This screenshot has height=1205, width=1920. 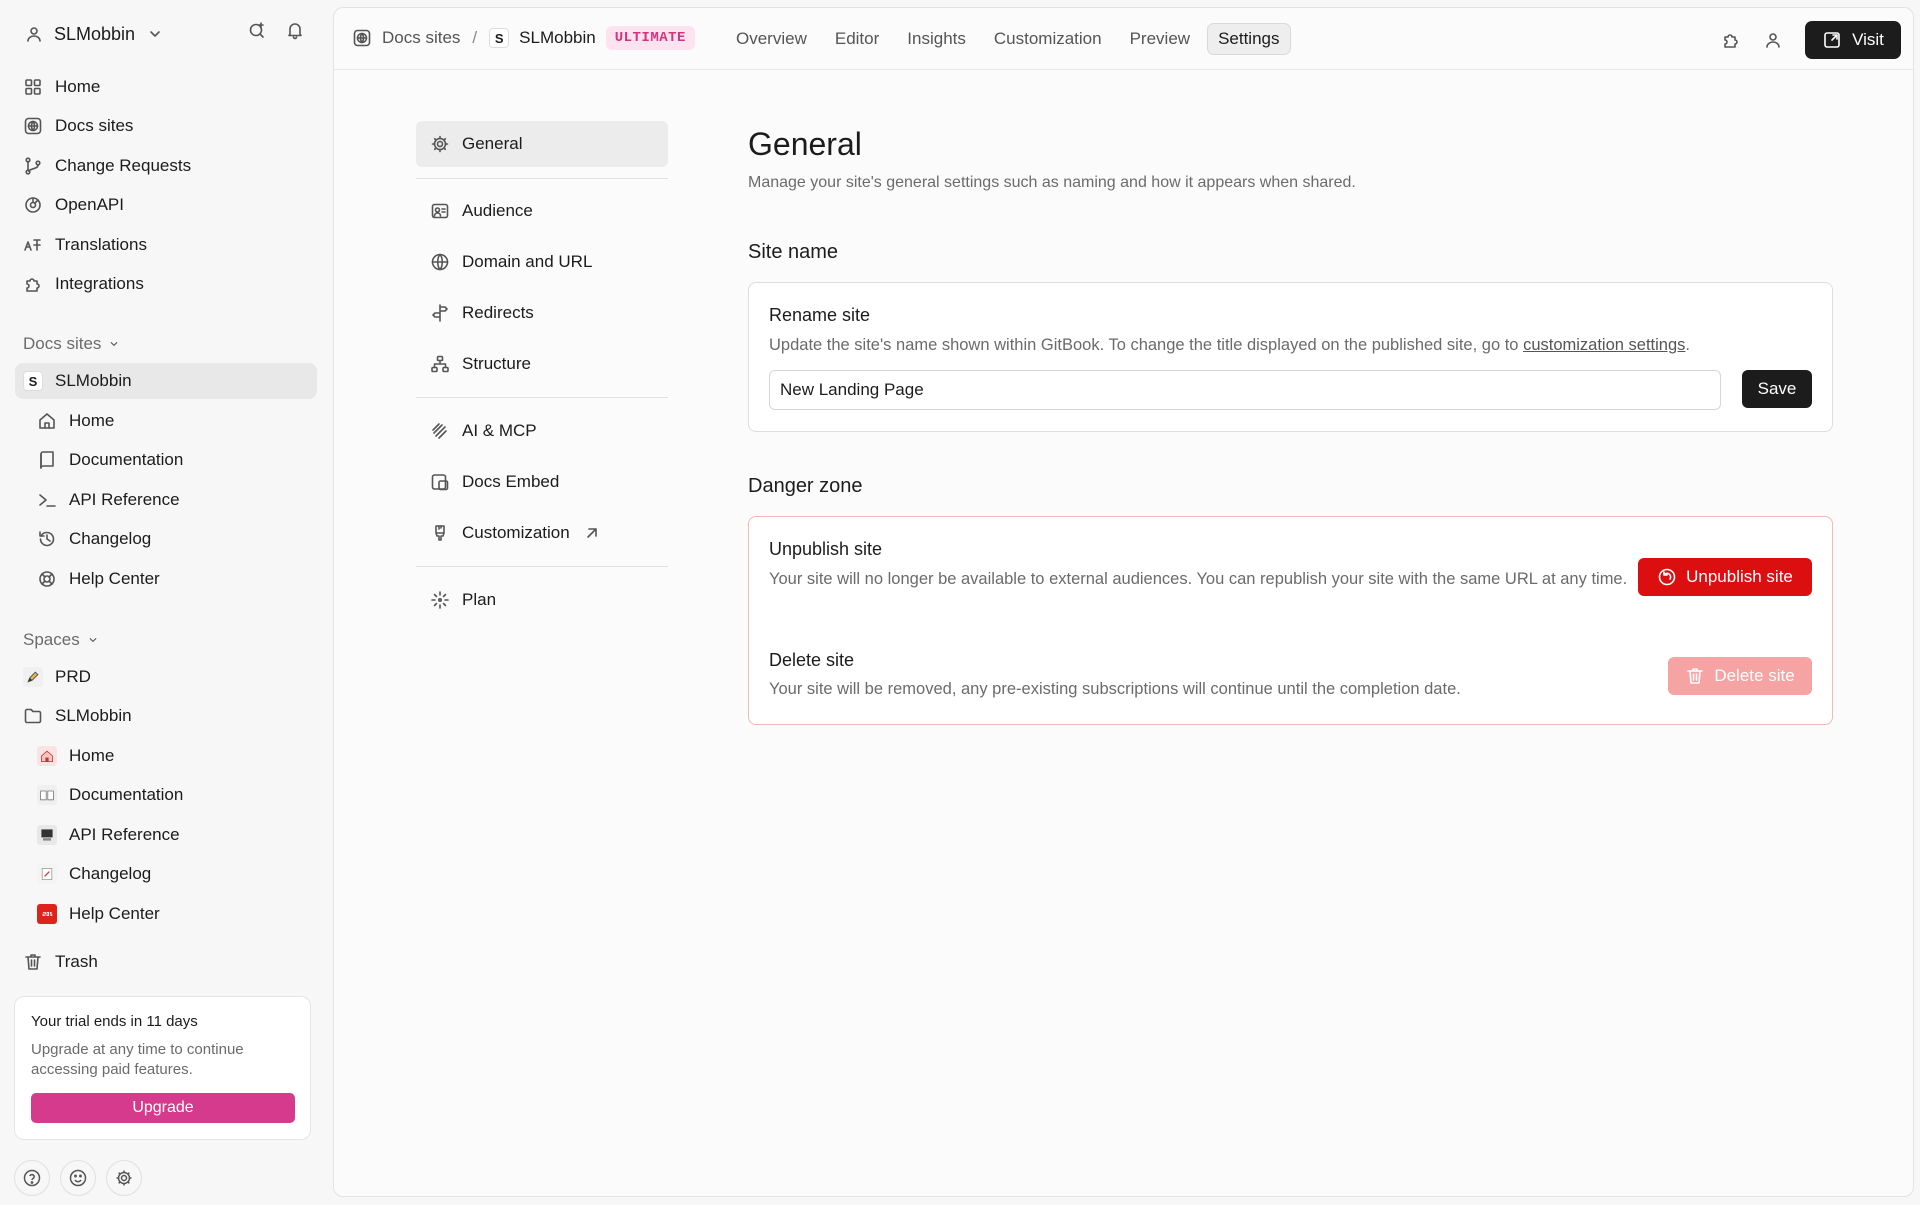 What do you see at coordinates (498, 312) in the screenshot?
I see `settings-nav-label: Redirects` at bounding box center [498, 312].